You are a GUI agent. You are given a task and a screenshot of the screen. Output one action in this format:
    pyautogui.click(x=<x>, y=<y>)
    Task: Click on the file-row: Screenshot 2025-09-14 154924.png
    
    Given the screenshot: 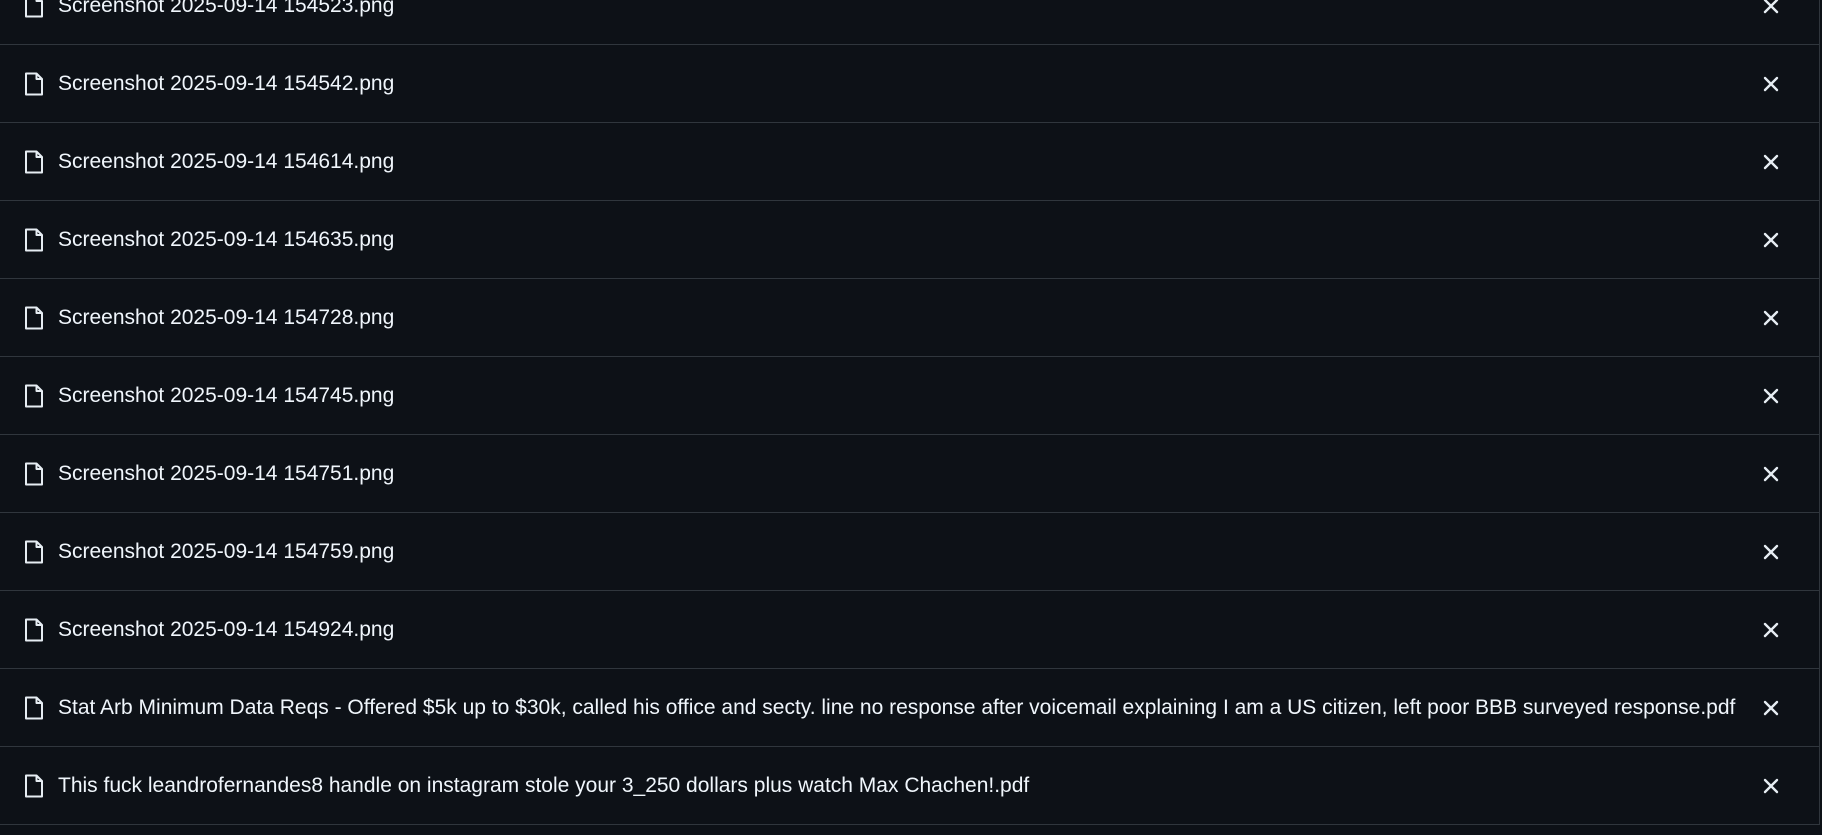 What is the action you would take?
    pyautogui.click(x=909, y=630)
    